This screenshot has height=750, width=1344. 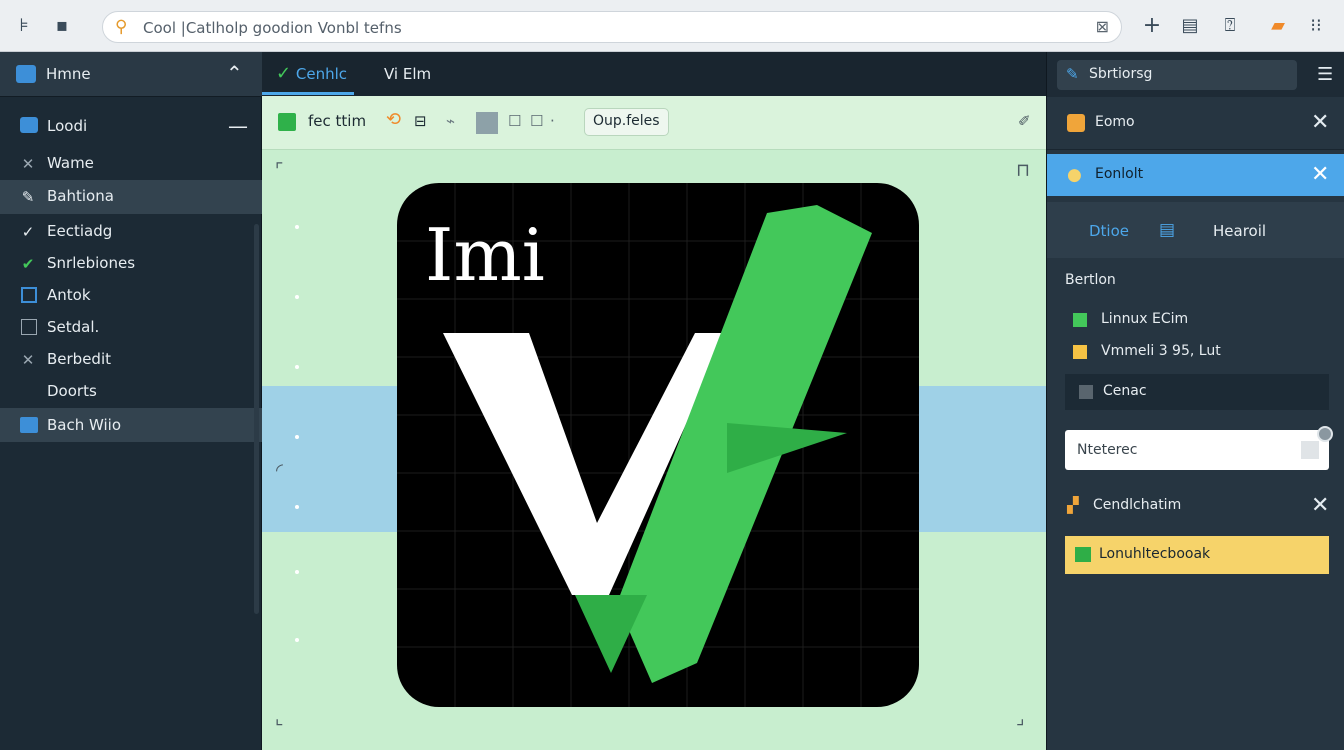 What do you see at coordinates (68, 74) in the screenshot?
I see `sidebar-home-label: Hmne` at bounding box center [68, 74].